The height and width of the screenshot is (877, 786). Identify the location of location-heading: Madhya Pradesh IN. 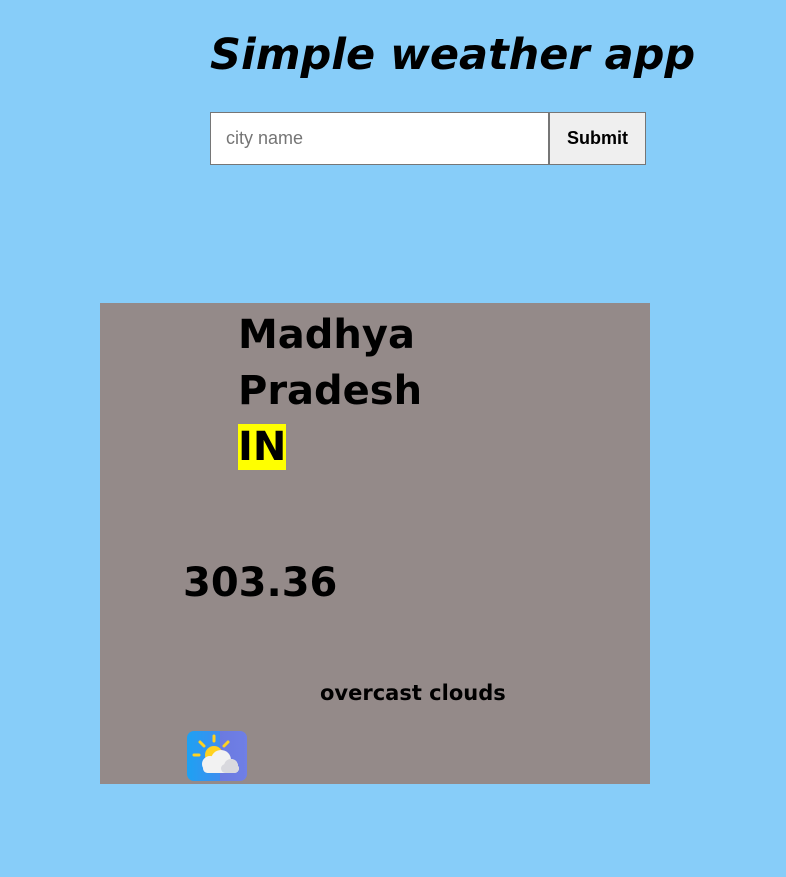
(358, 391).